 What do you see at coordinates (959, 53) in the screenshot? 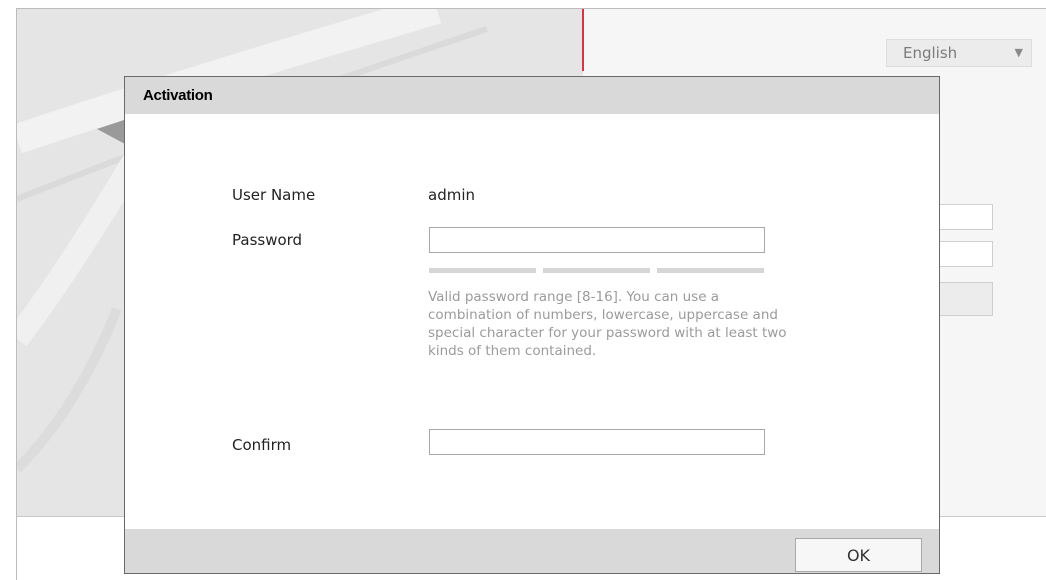
I see `language-select: English ▼` at bounding box center [959, 53].